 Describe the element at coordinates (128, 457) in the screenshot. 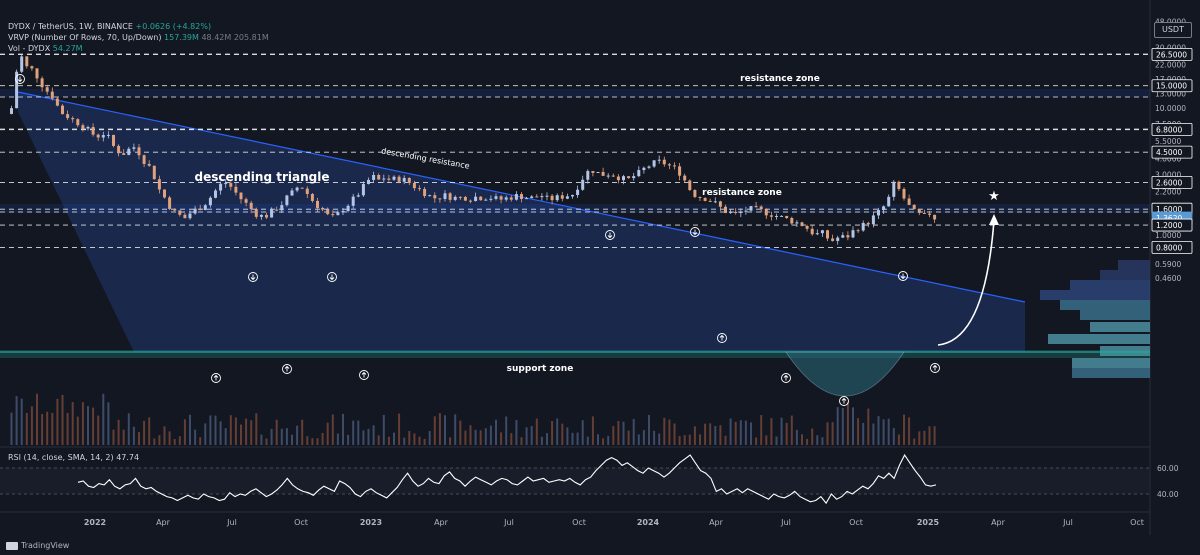

I see `rsi-value: 47.74` at that location.